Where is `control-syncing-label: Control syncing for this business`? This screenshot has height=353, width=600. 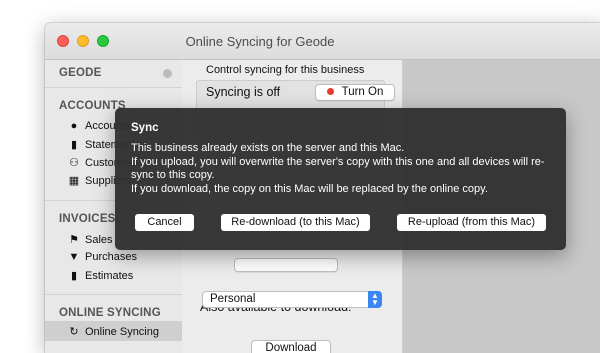
control-syncing-label: Control syncing for this business is located at coordinates (285, 70).